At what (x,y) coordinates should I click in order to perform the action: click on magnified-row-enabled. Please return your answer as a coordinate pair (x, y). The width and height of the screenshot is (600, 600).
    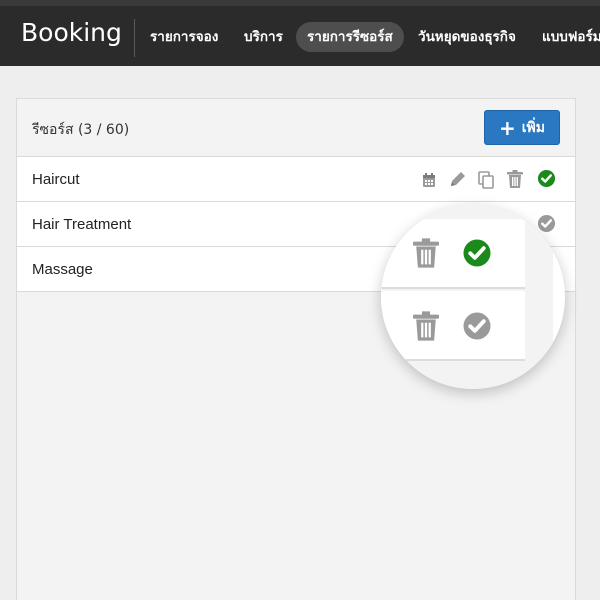
    Looking at the image, I should click on (453, 254).